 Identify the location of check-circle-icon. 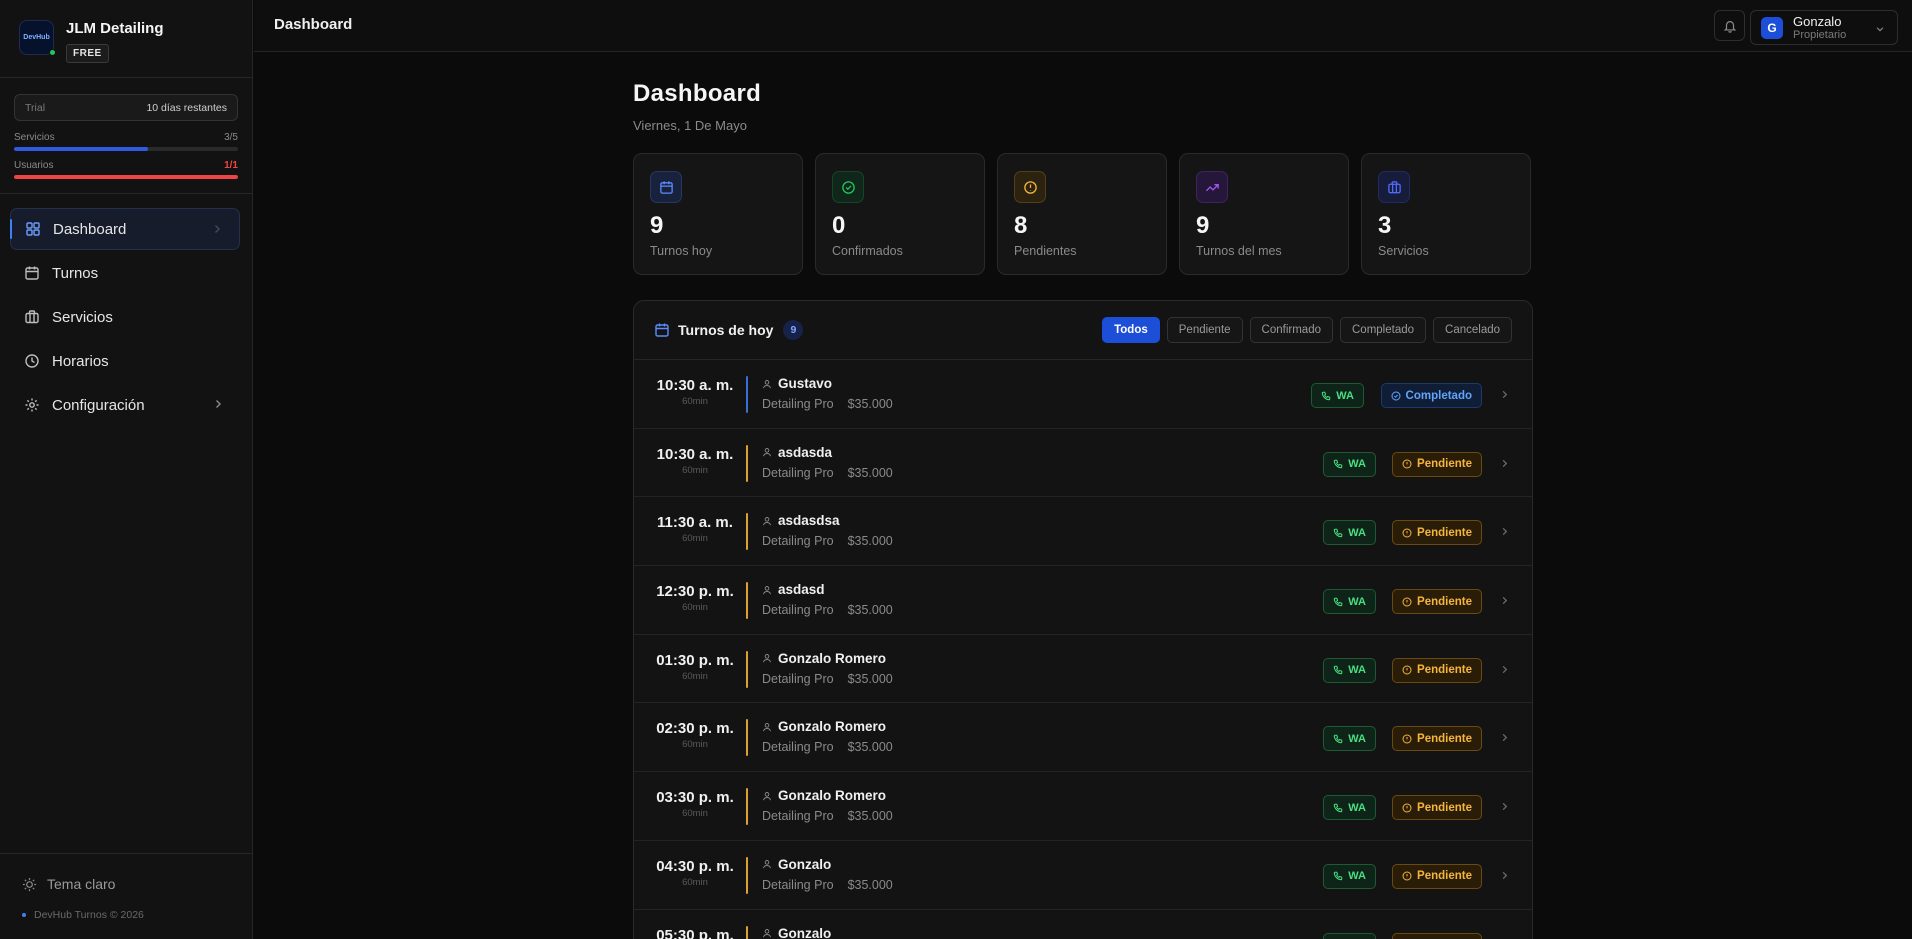
(848, 187).